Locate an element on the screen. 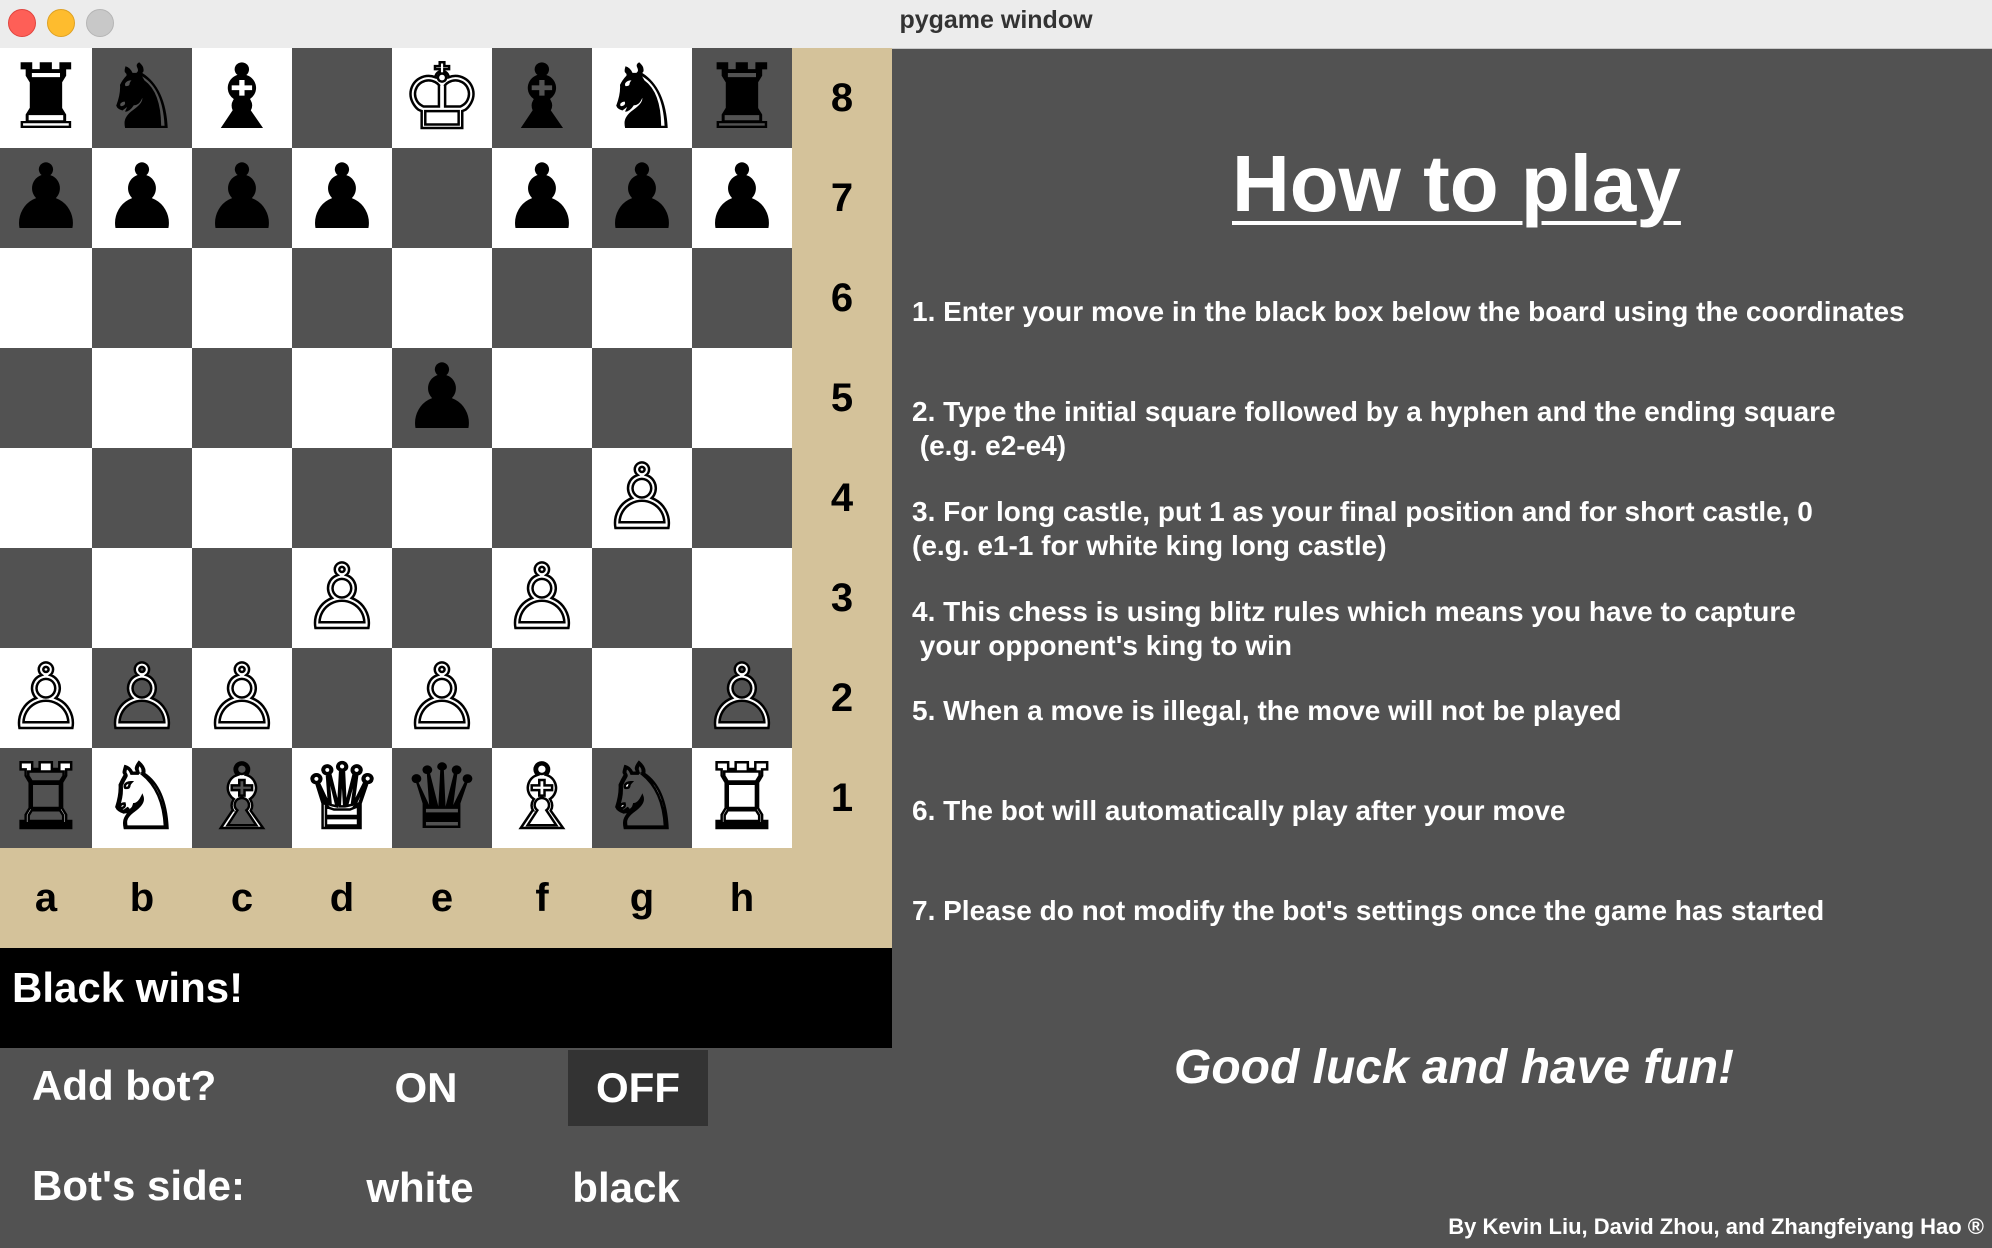 The height and width of the screenshot is (1248, 1992). square-e2: ♙ is located at coordinates (442, 698).